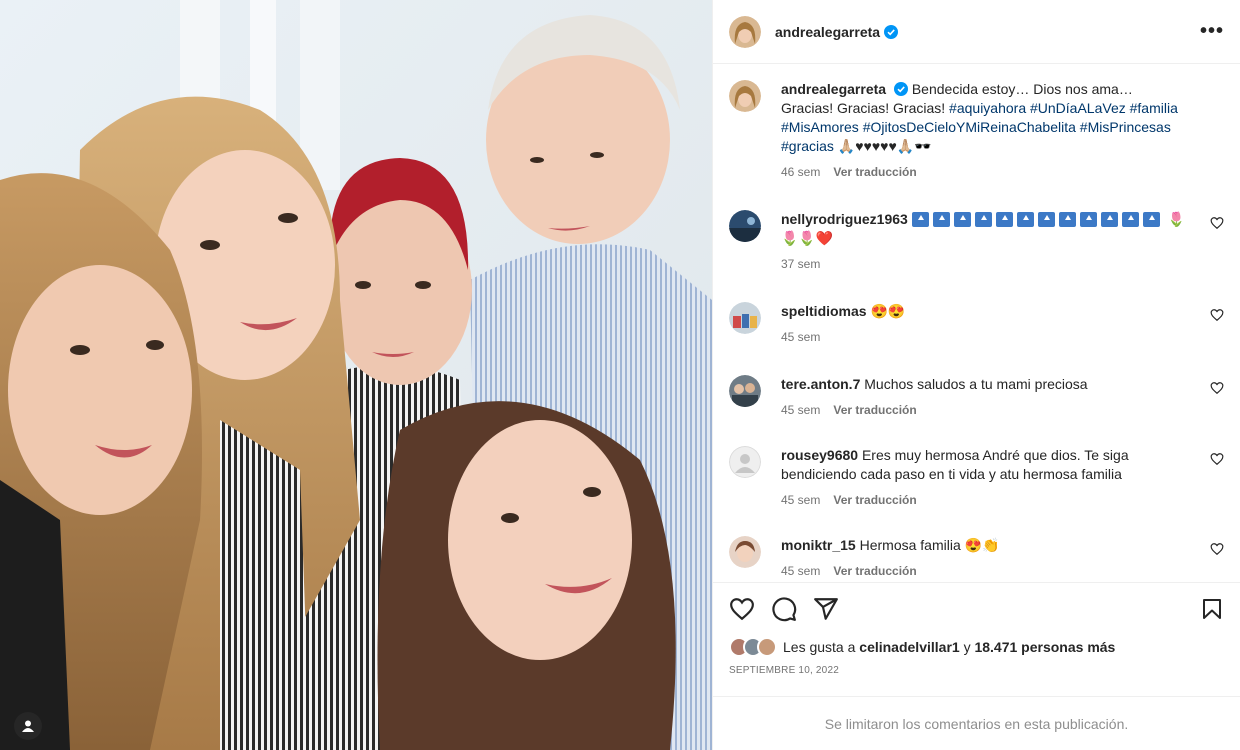 This screenshot has height=750, width=1240. I want to click on comment-item: speltidiomas 😍😍 45 sem, so click(976, 324).